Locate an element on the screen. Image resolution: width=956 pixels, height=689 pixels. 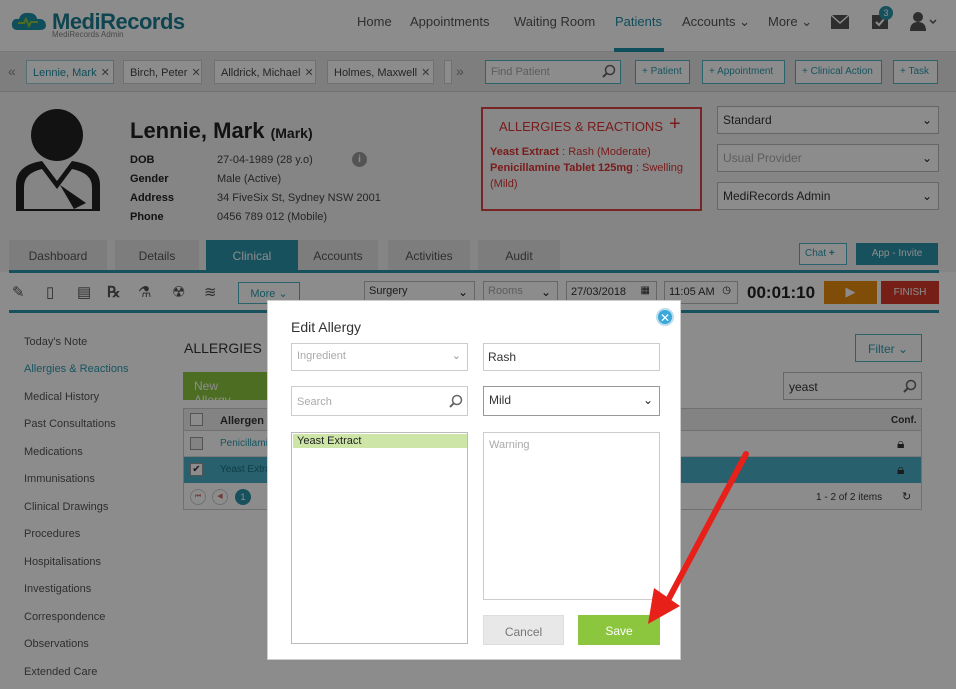
annotation-arrow-icon is located at coordinates (700, 536).